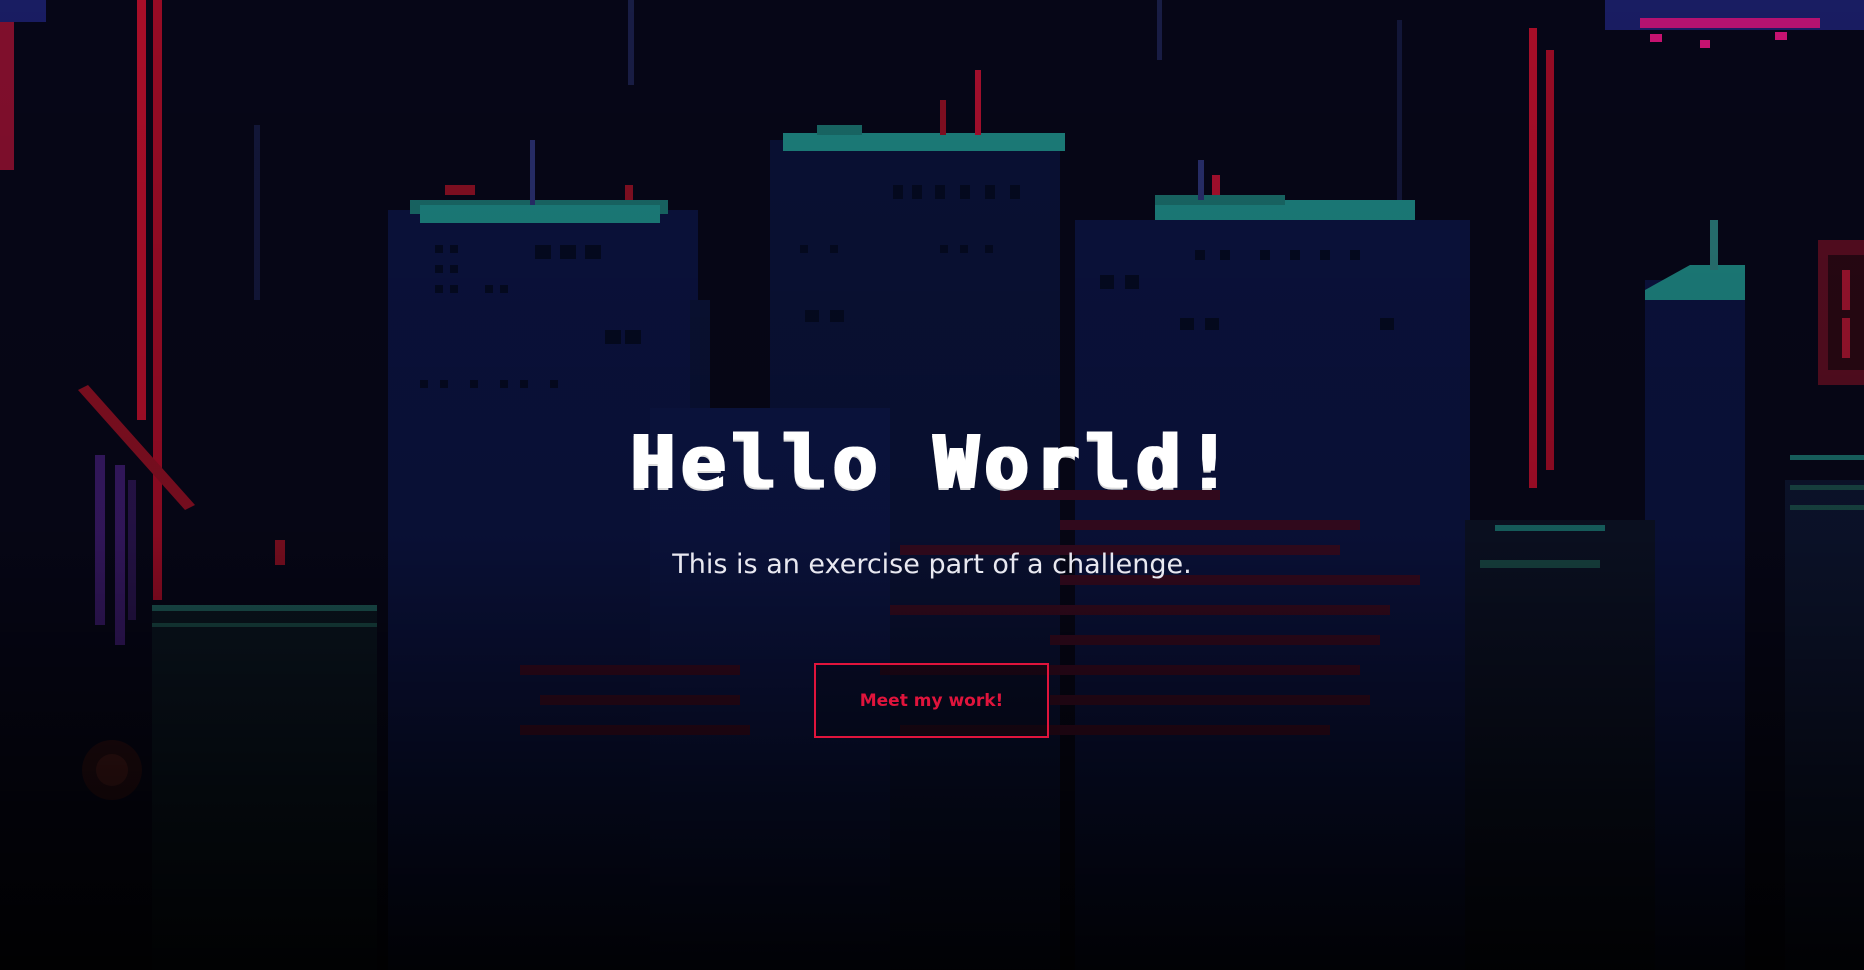 The width and height of the screenshot is (1864, 970). I want to click on meet-my-work-button: Meet my work!, so click(931, 700).